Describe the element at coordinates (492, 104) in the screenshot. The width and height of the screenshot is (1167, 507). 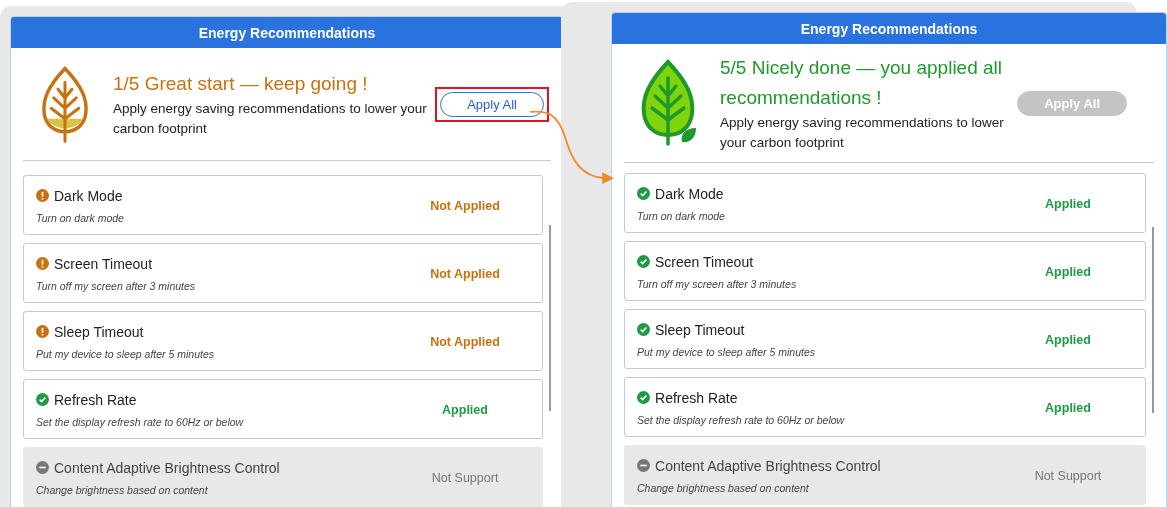
I see `apply-all-button: Apply All` at that location.